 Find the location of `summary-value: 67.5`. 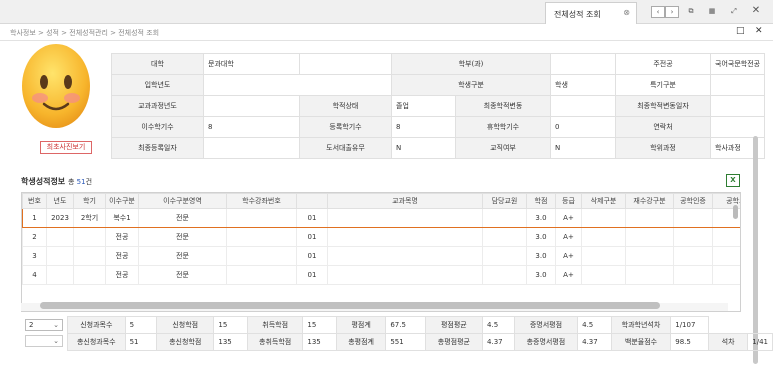

summary-value: 67.5 is located at coordinates (405, 325).